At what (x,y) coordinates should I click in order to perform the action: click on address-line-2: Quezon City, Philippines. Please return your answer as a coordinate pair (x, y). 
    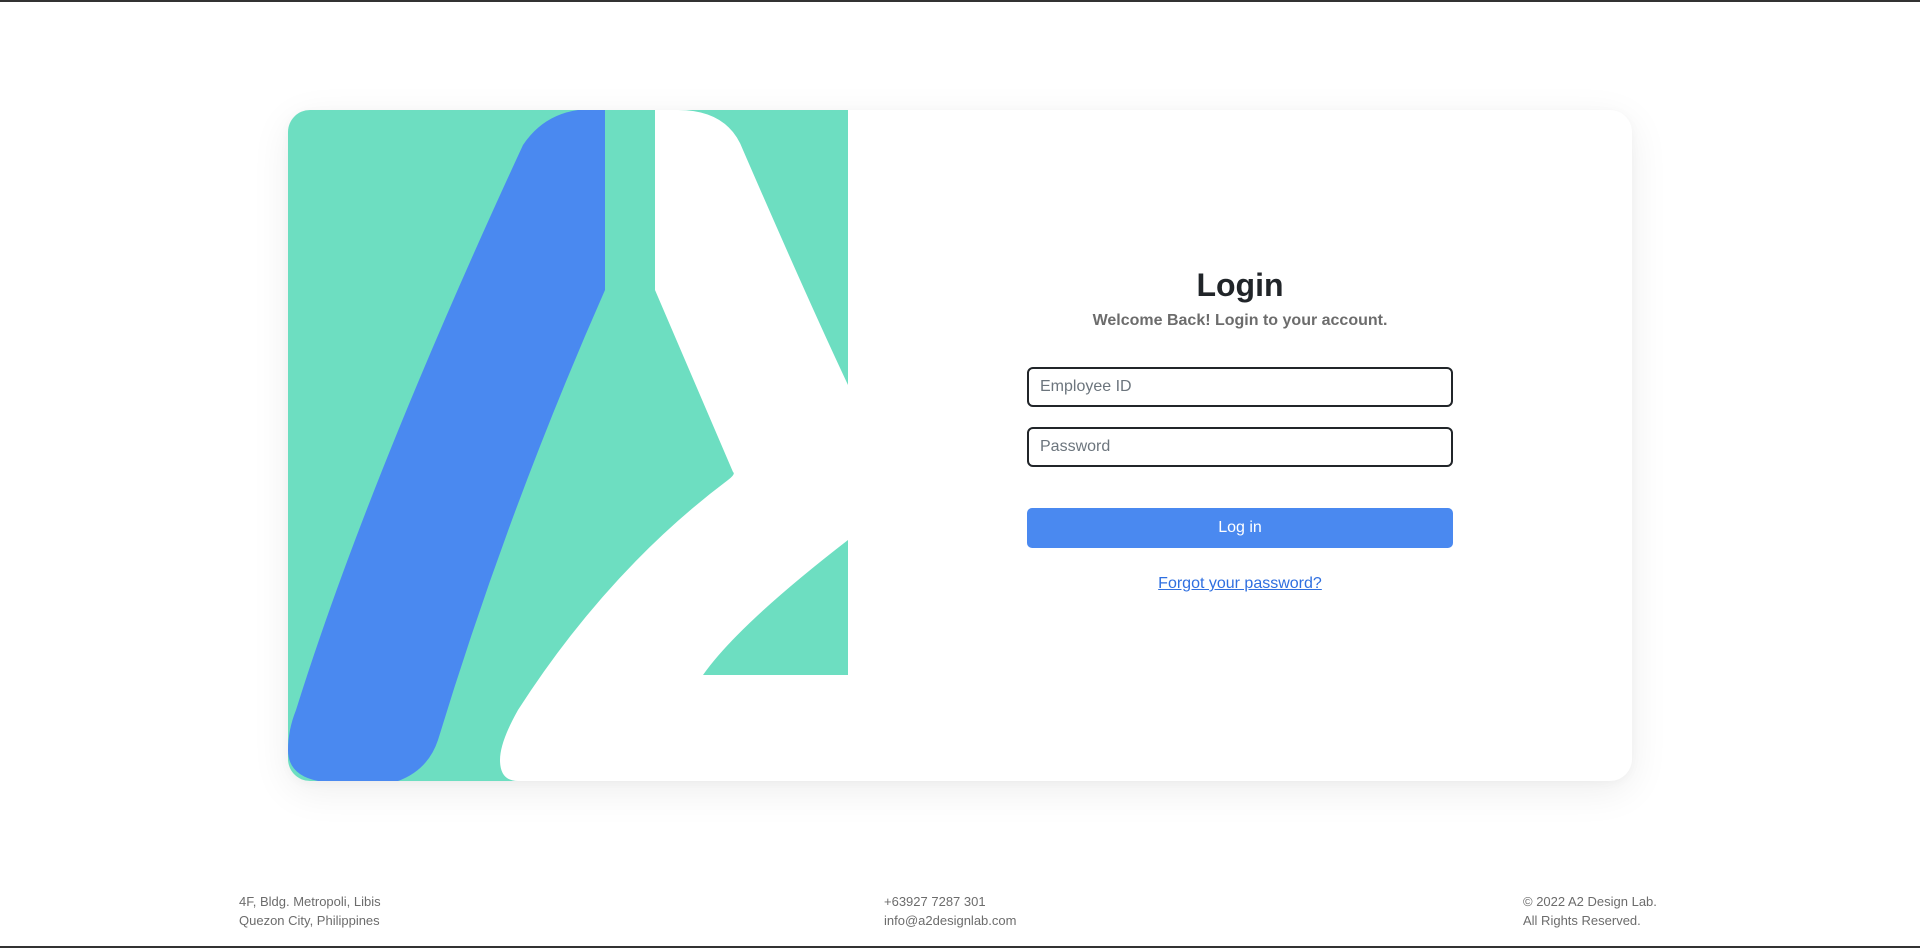
    Looking at the image, I should click on (309, 920).